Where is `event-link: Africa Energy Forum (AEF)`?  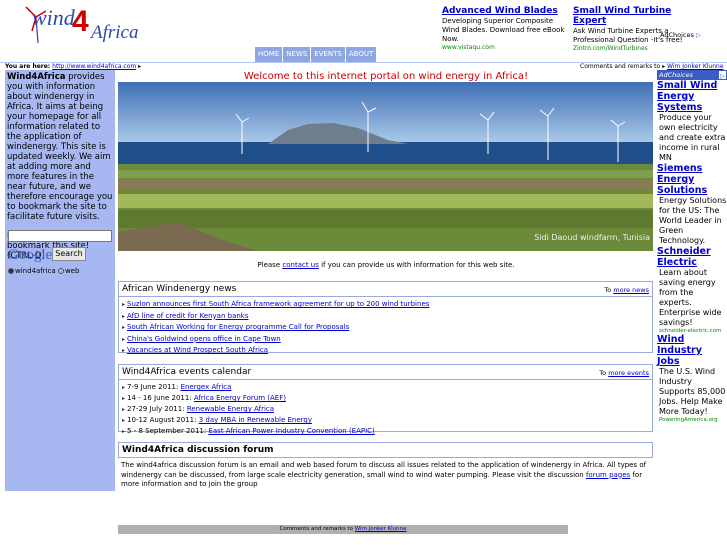 event-link: Africa Energy Forum (AEF) is located at coordinates (240, 398).